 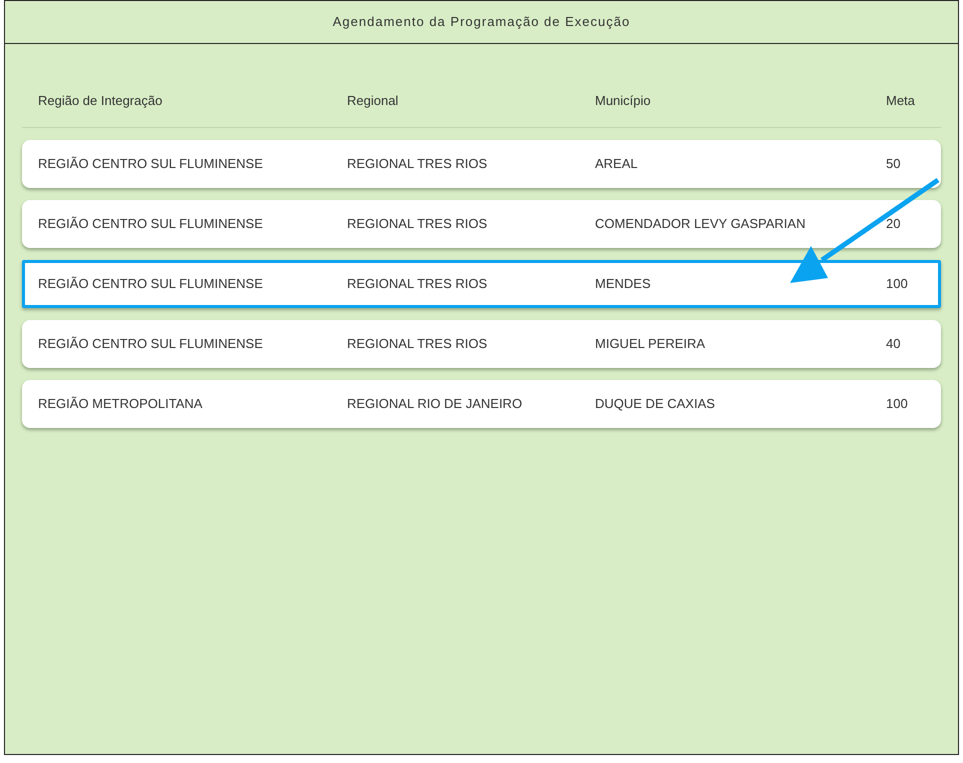 What do you see at coordinates (623, 101) in the screenshot?
I see `column-header: Município` at bounding box center [623, 101].